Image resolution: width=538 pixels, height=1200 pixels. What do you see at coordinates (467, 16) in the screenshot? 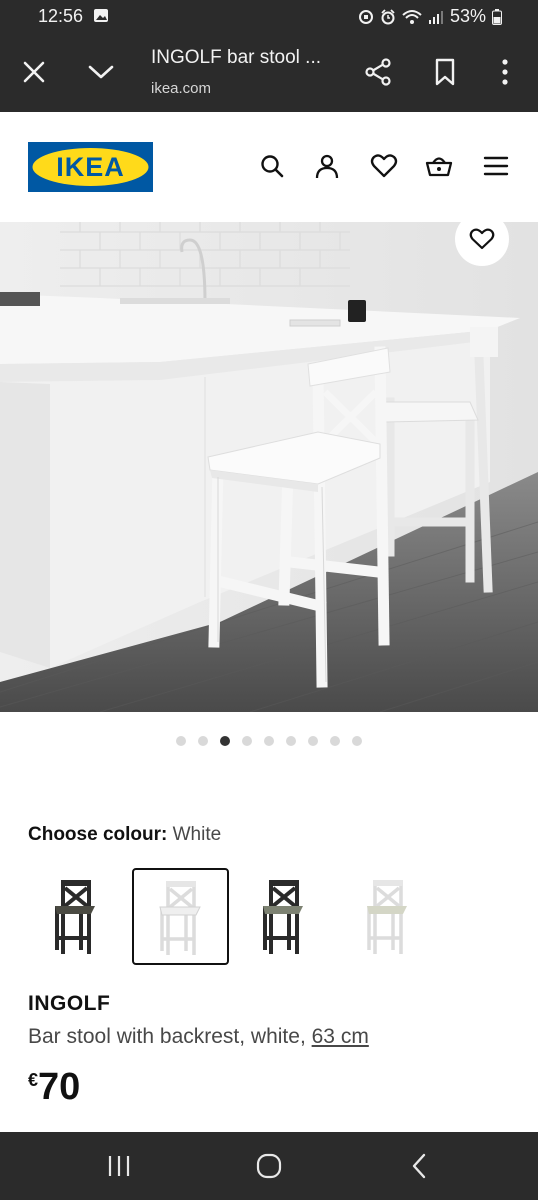
I see `battery-percent: 53%` at bounding box center [467, 16].